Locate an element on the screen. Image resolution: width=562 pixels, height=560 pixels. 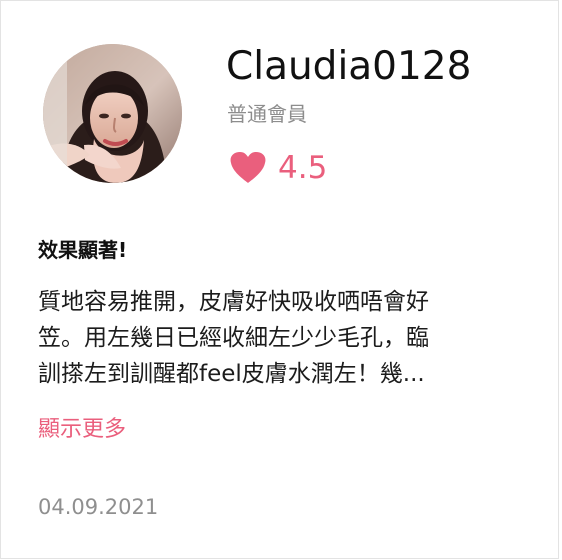
review-date: 04.09.2021 is located at coordinates (98, 507).